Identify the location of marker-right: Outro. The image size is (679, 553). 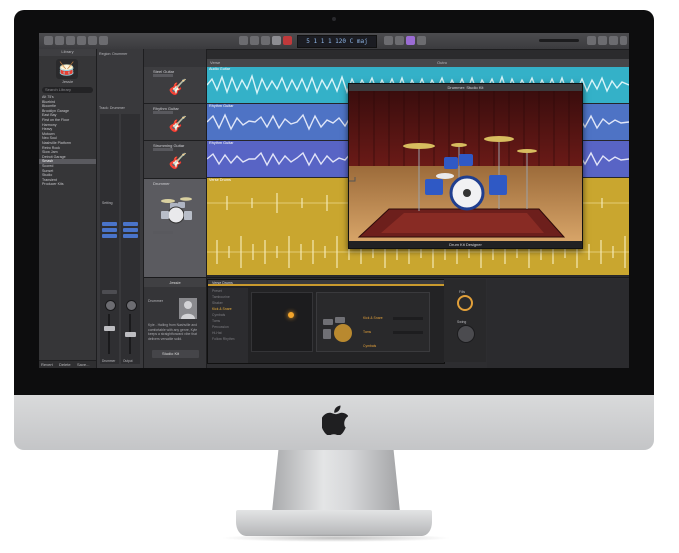
(442, 63).